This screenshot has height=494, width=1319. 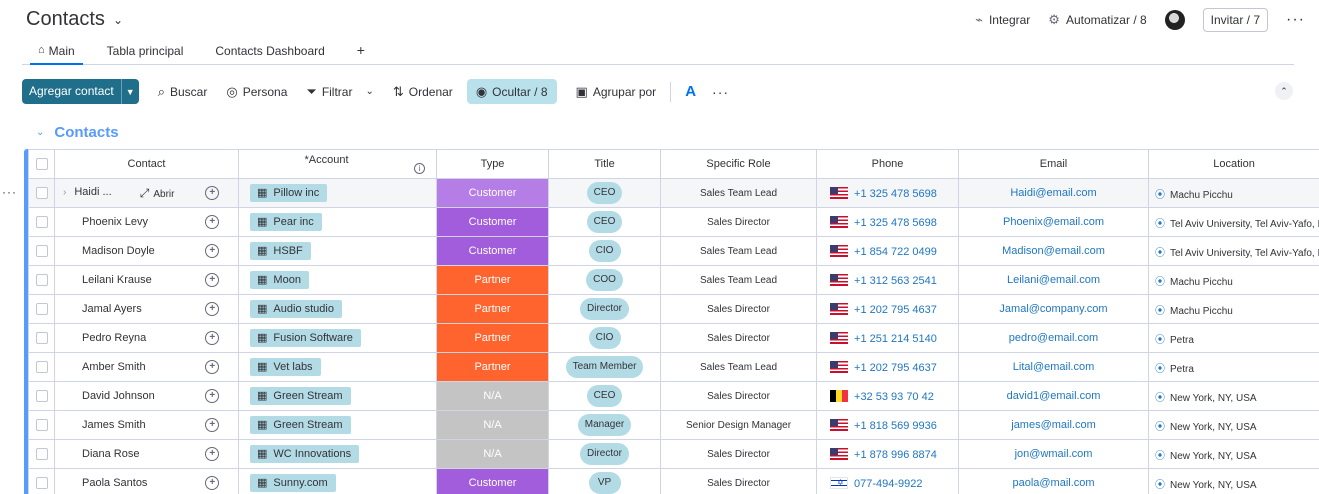 I want to click on column-header-title: Title, so click(x=605, y=164).